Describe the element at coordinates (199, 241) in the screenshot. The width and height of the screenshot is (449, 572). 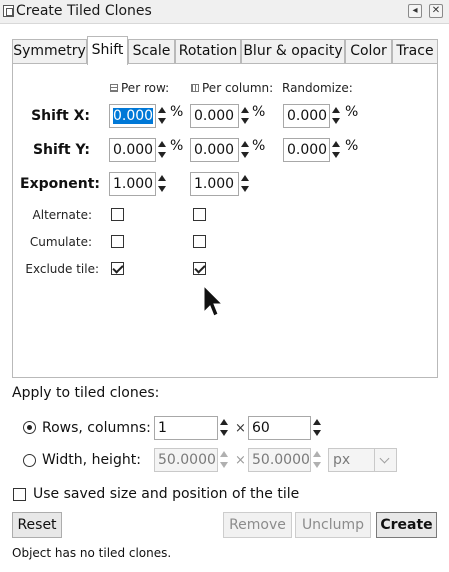
I see `cumulate-per-column-checkbox` at that location.